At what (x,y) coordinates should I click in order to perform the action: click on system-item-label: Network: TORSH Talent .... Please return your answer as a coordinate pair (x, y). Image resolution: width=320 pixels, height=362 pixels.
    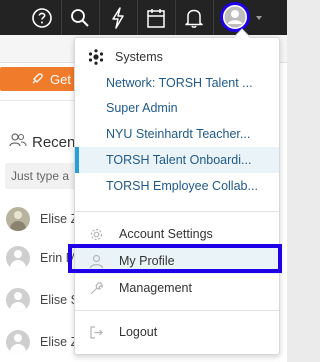
    Looking at the image, I should click on (179, 83).